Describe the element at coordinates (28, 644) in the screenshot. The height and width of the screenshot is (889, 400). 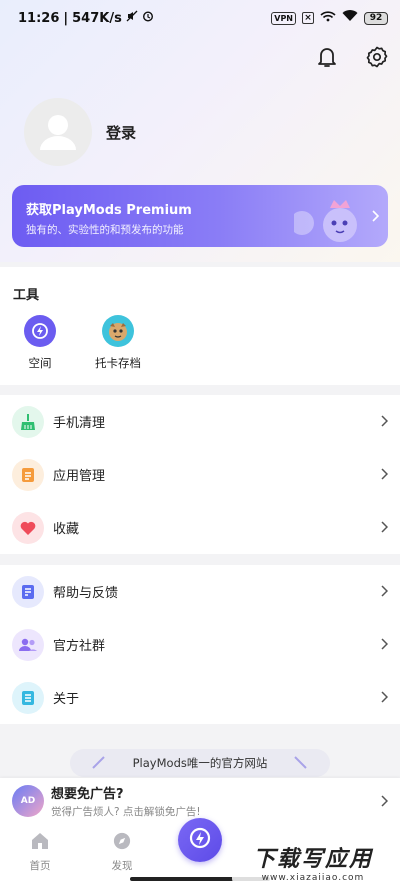
I see `community-icon` at that location.